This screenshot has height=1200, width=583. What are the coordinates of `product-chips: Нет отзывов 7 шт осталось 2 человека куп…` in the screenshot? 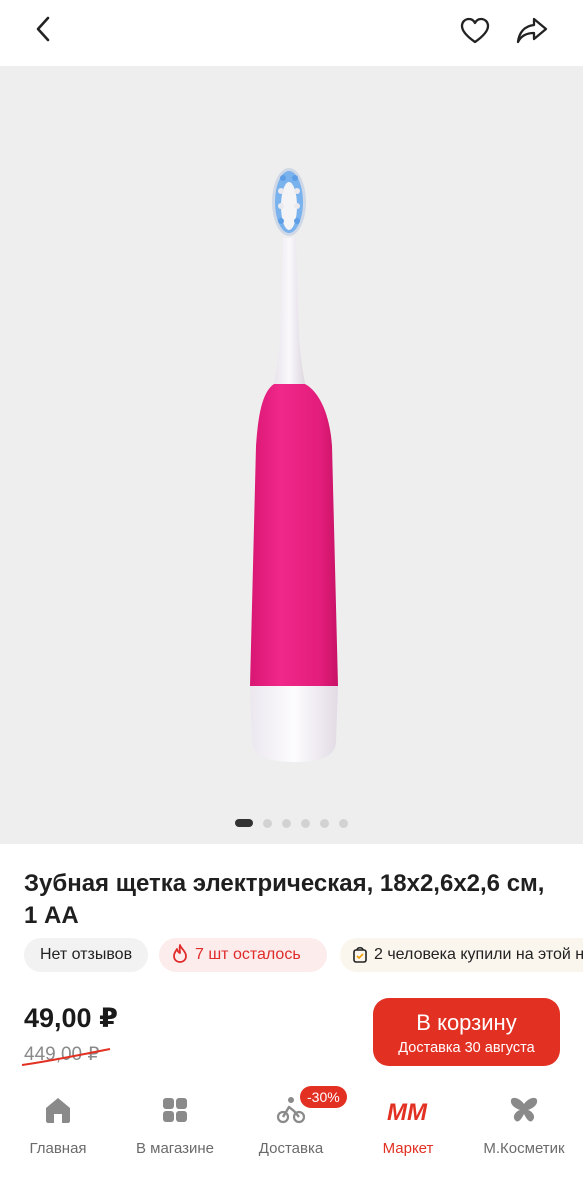 It's located at (303, 955).